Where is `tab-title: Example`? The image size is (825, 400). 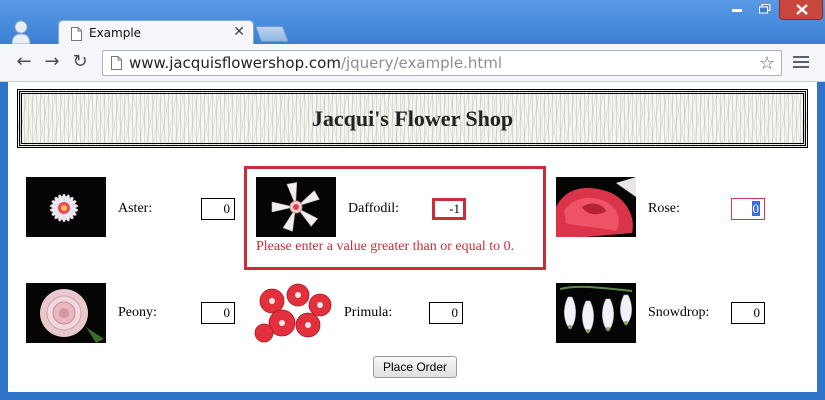
tab-title: Example is located at coordinates (115, 33).